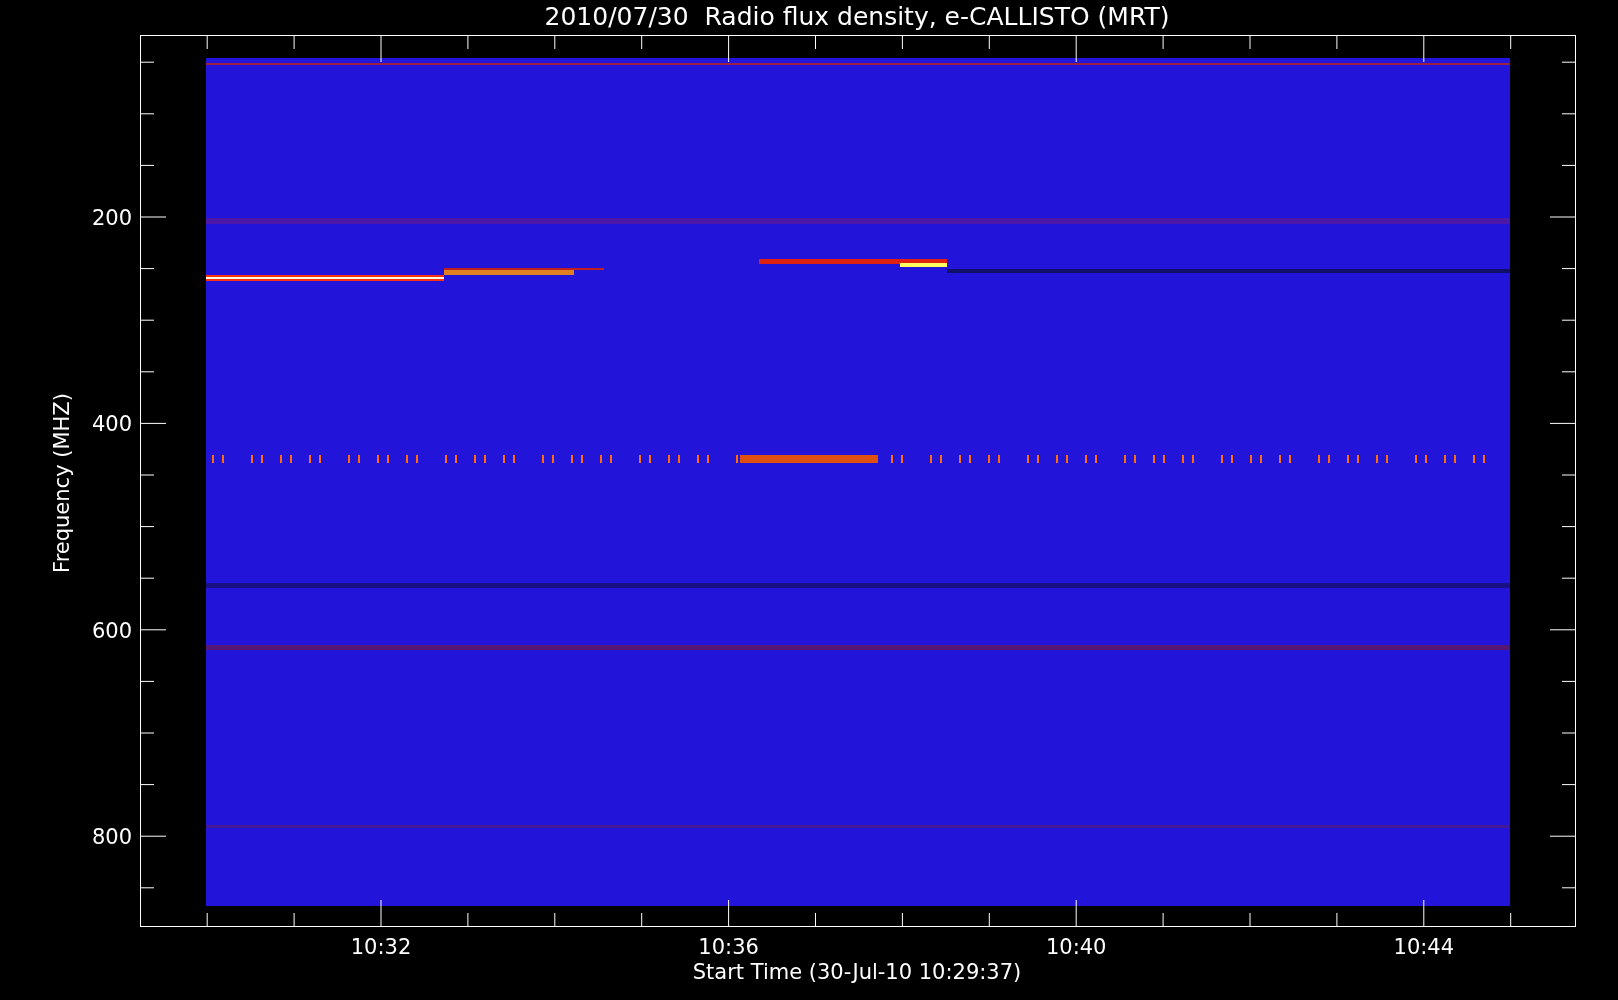 The image size is (1618, 1000). Describe the element at coordinates (111, 837) in the screenshot. I see `y-tick-label: 800` at that location.